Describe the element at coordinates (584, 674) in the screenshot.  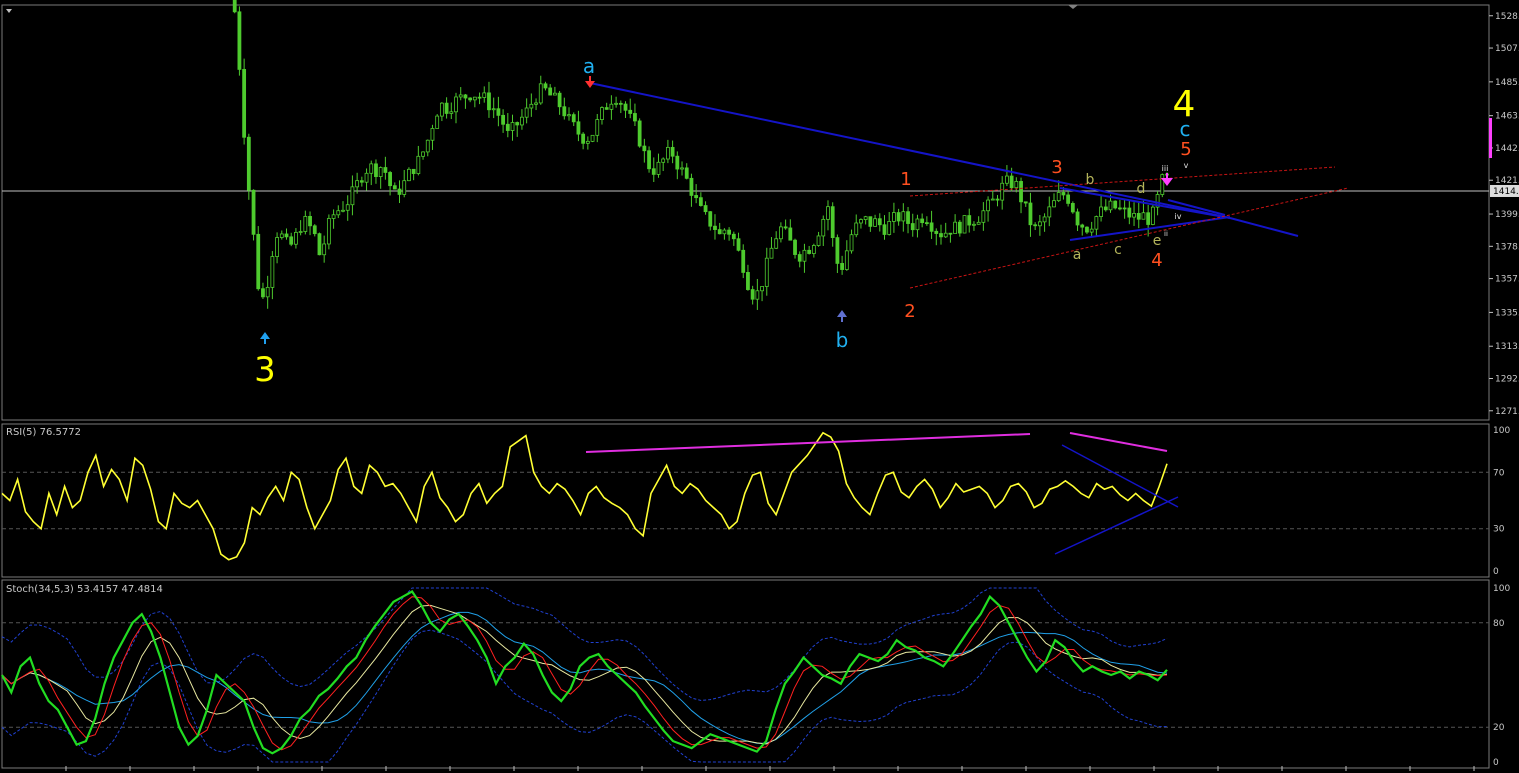
I see `stoch-average-line` at that location.